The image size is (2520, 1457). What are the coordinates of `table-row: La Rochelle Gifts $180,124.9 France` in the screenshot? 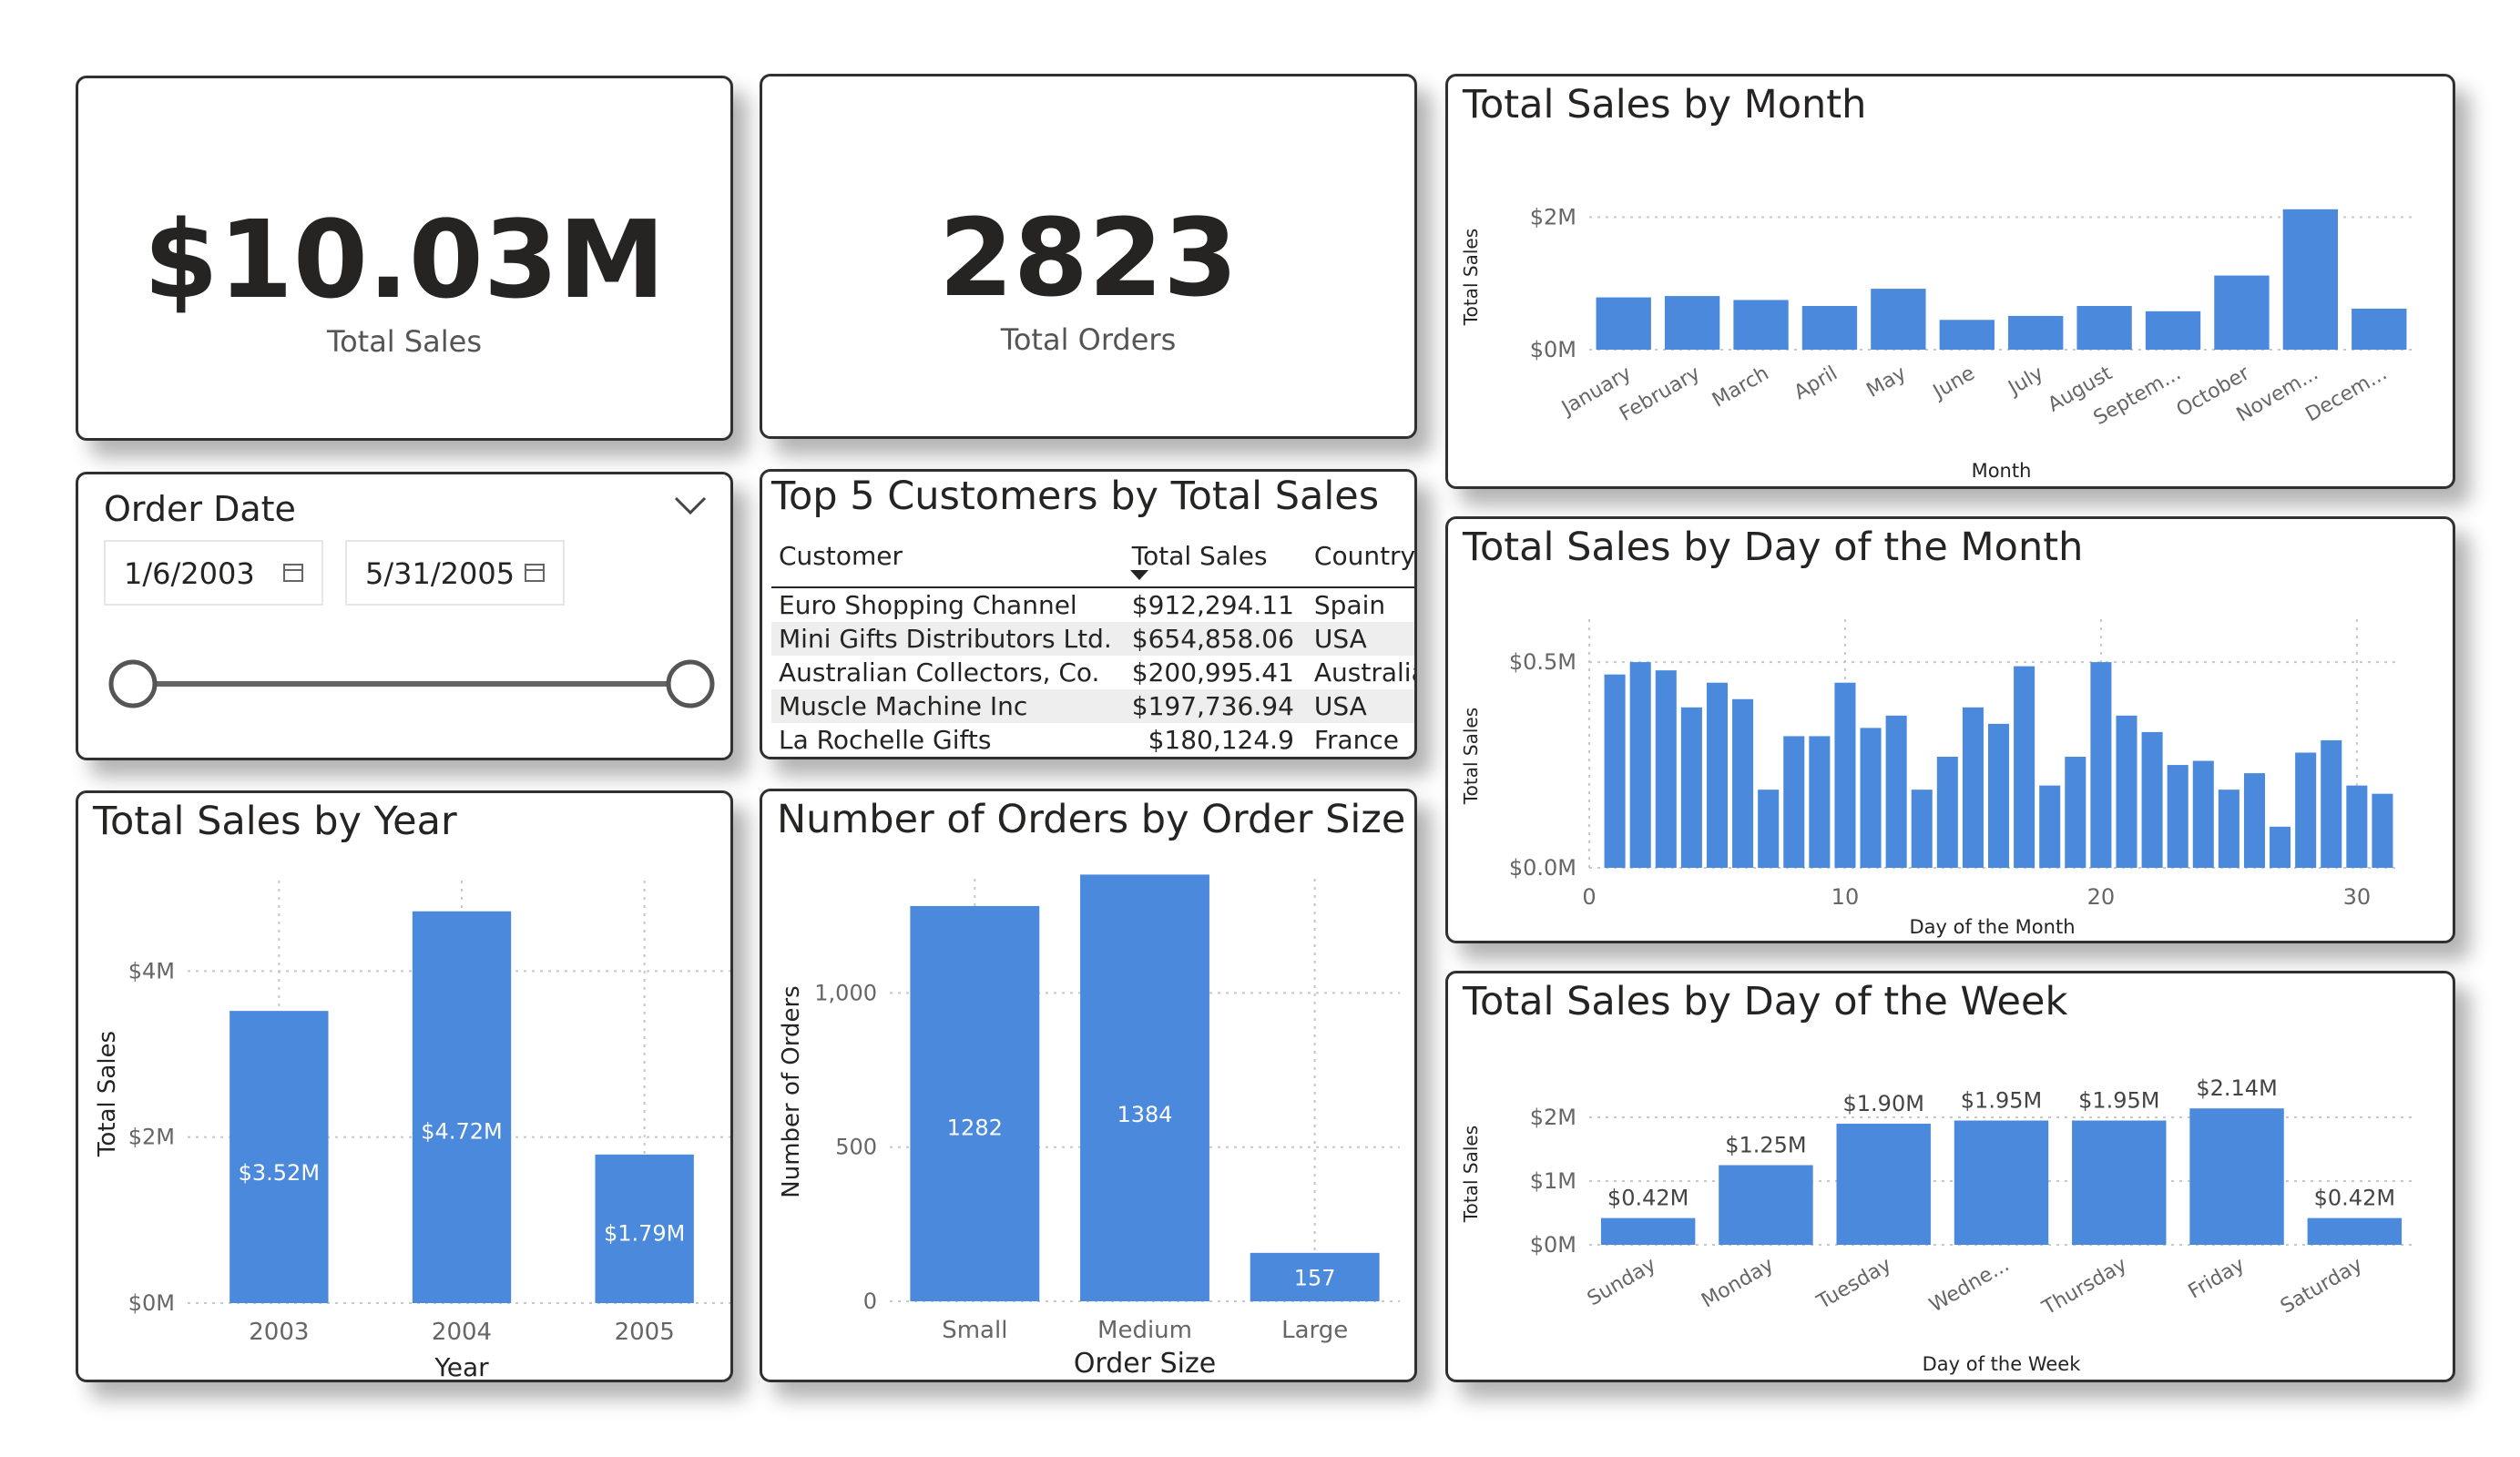 It's located at (1092, 740).